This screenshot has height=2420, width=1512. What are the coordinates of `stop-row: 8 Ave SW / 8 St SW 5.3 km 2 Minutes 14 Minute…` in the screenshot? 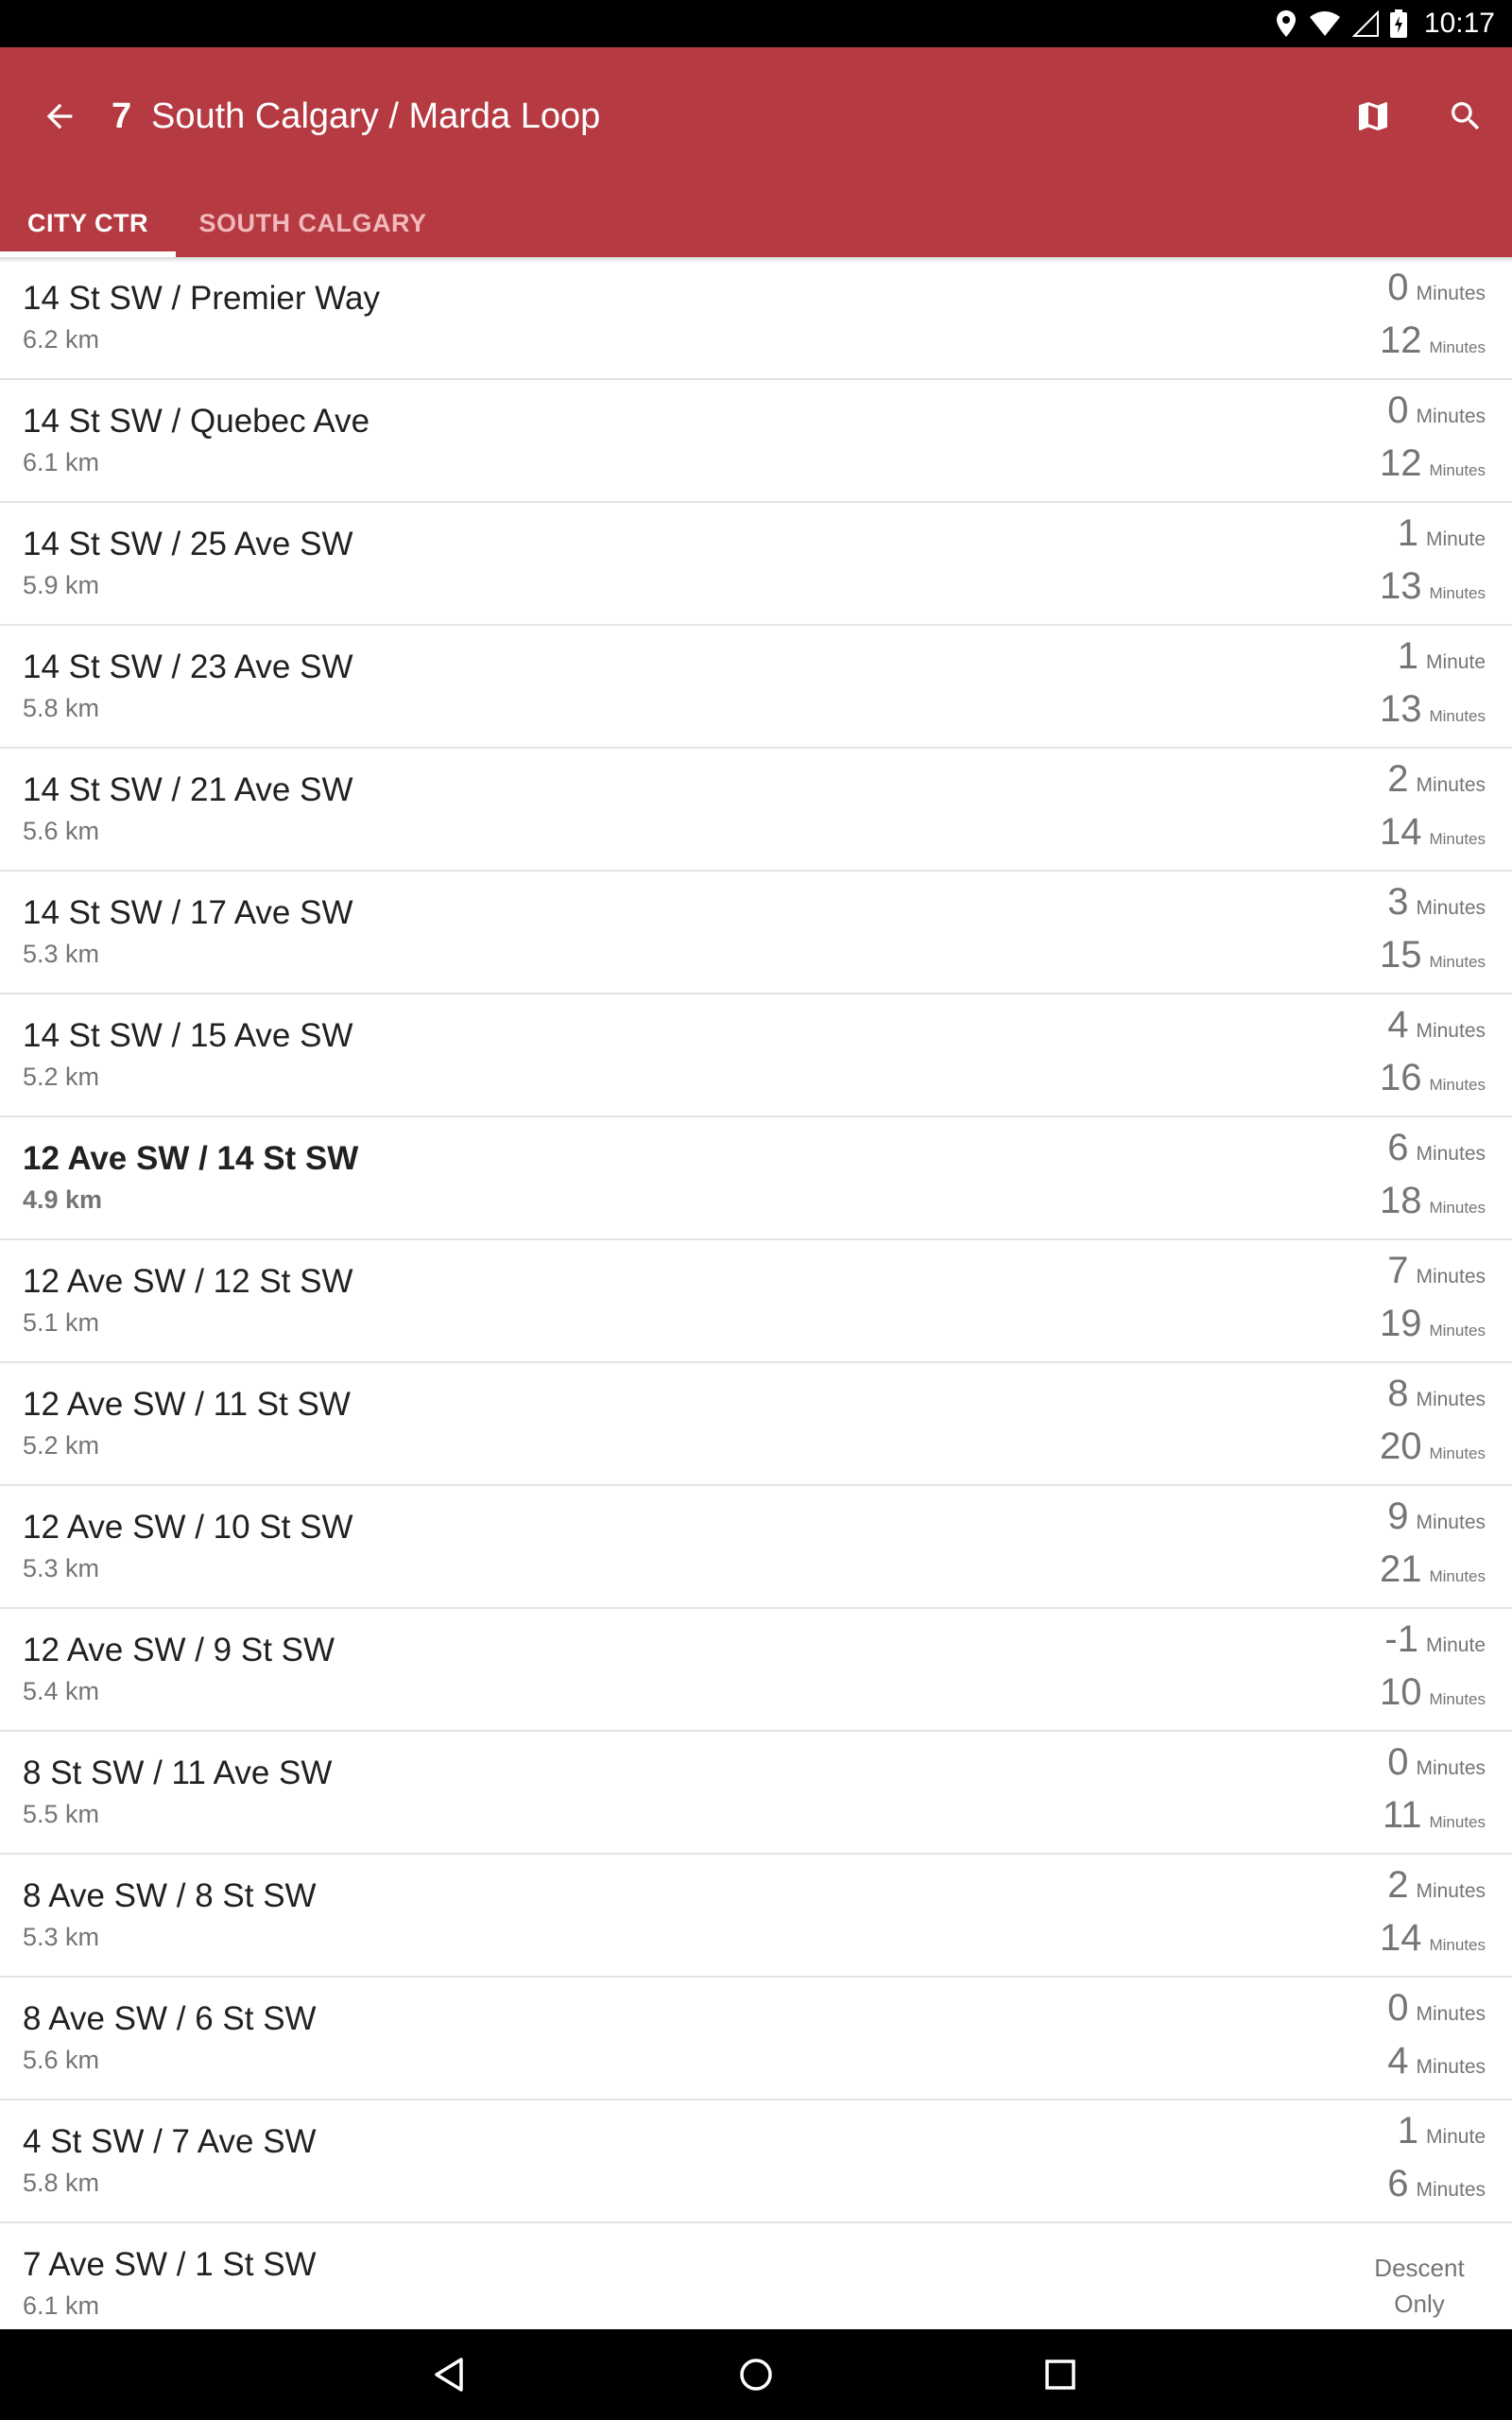 It's located at (756, 1916).